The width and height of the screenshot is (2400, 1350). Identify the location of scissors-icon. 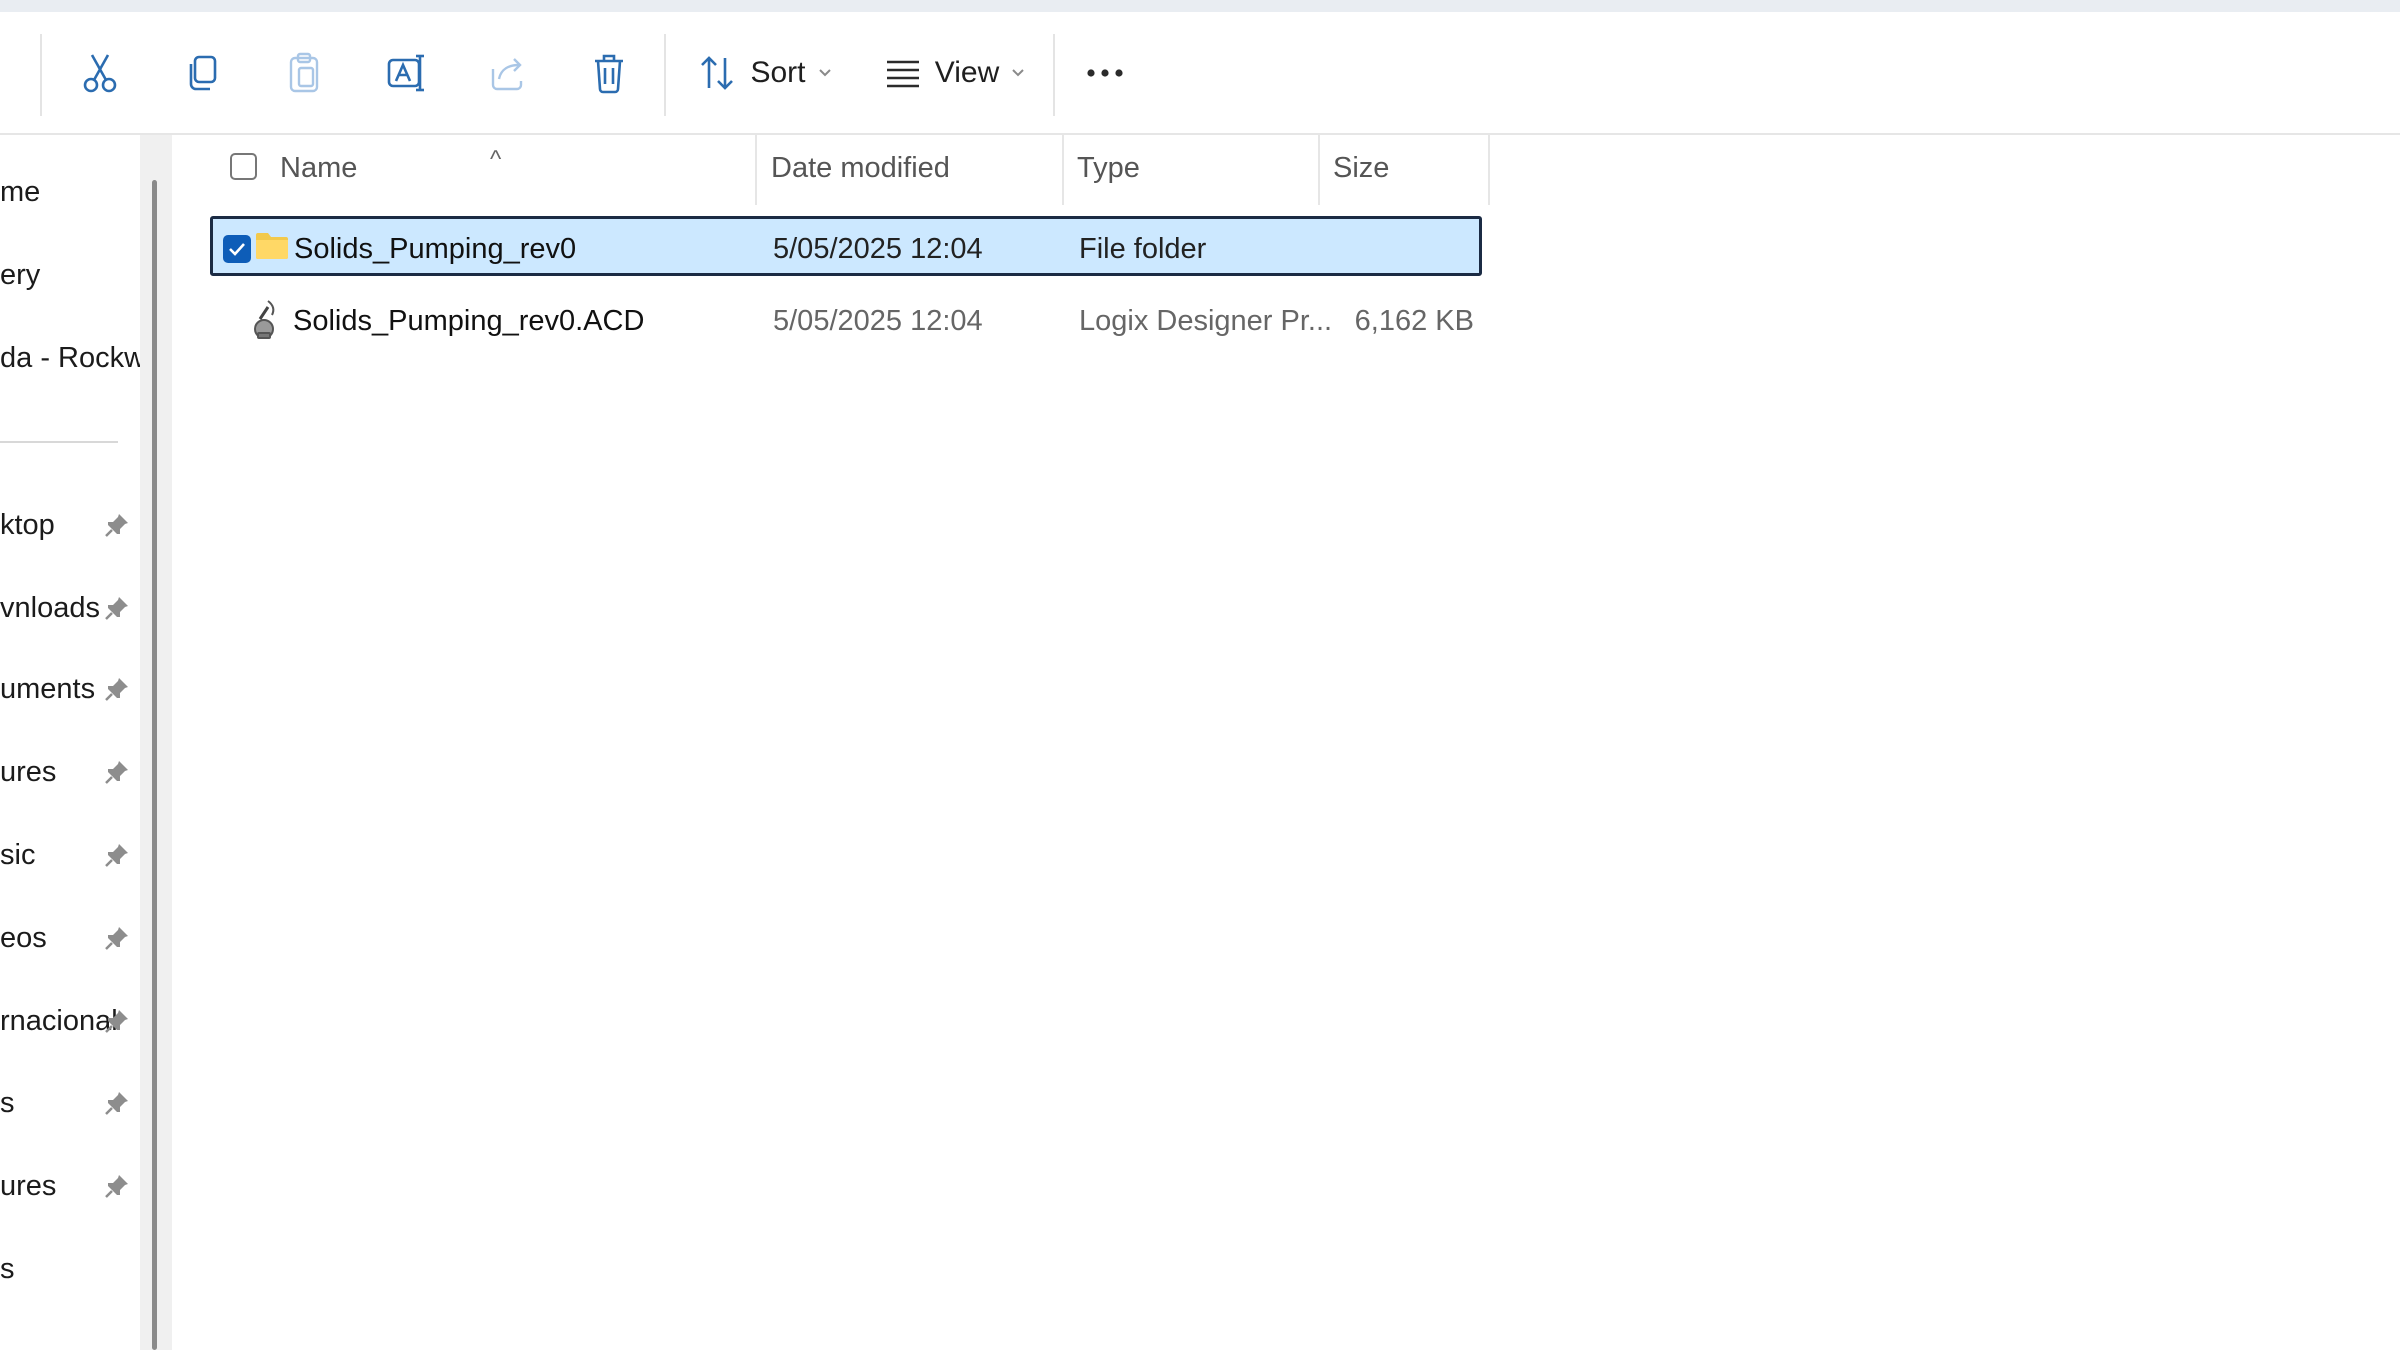
(100, 73).